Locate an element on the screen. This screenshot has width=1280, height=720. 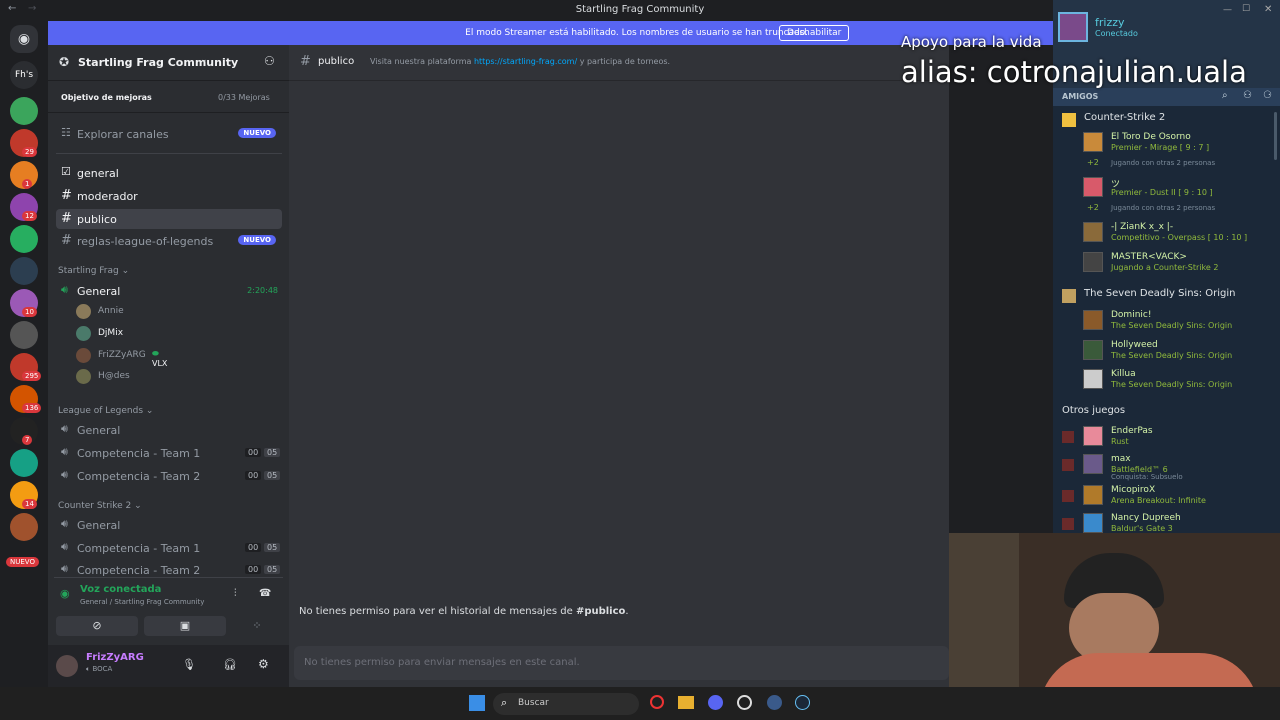
category-lol: League of Legends ⌄ is located at coordinates (105, 411).